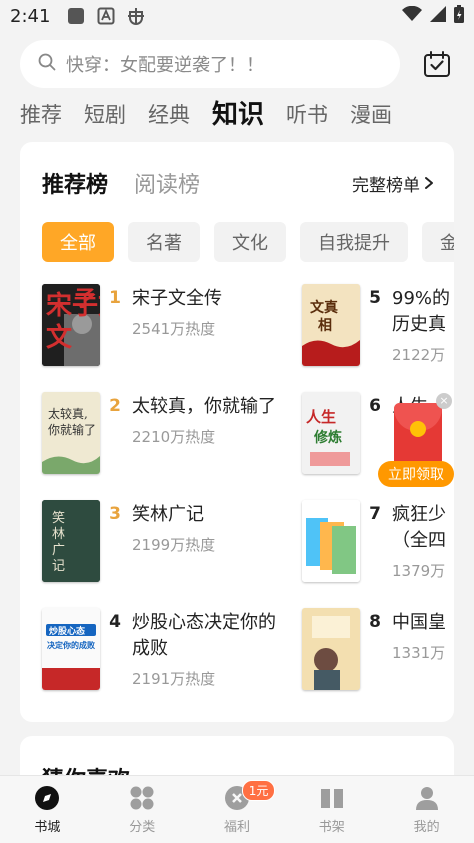 This screenshot has height=843, width=474. Describe the element at coordinates (378, 325) in the screenshot. I see `book-item: 文真 相 5 99%的历史真 2122万` at that location.